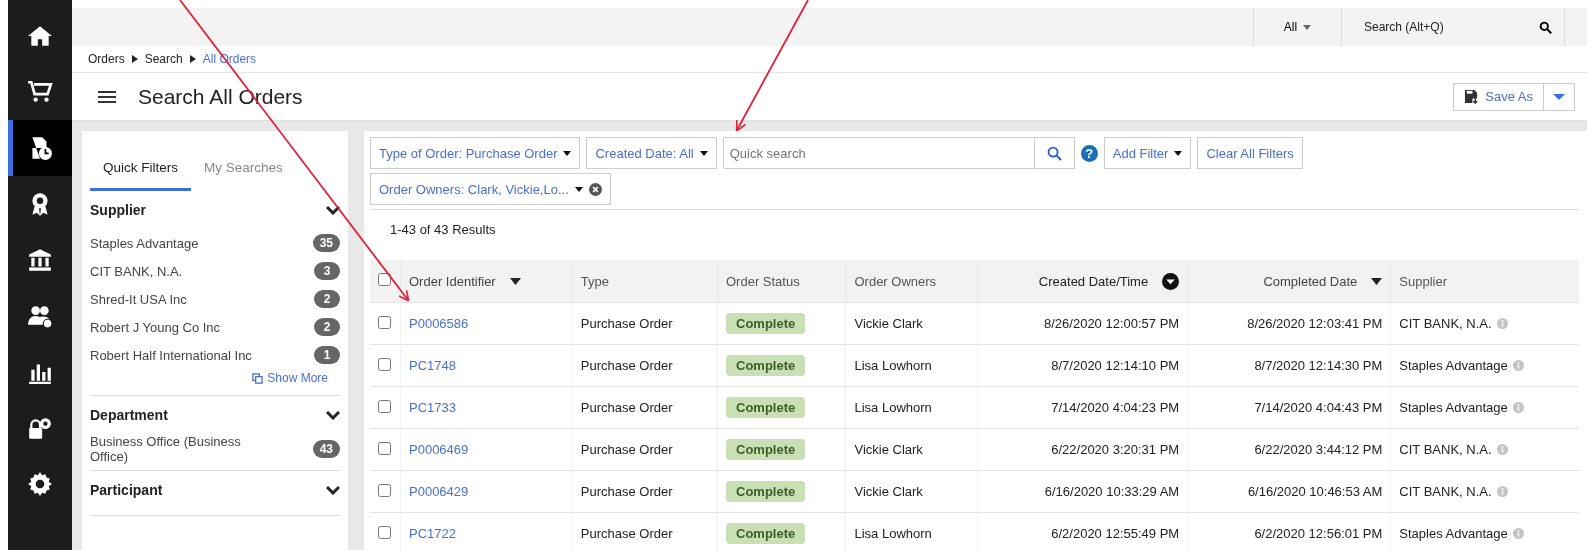 The image size is (1587, 550). Describe the element at coordinates (1472, 96) in the screenshot. I see `save-icon` at that location.